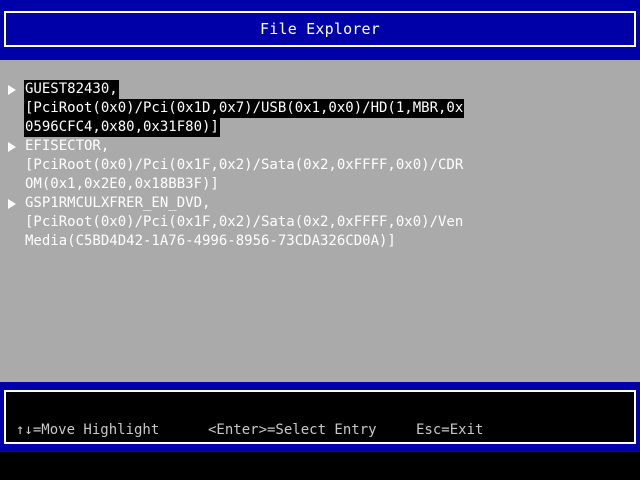 This screenshot has height=480, width=640. What do you see at coordinates (71, 89) in the screenshot?
I see `entry-name: GUEST82430,` at bounding box center [71, 89].